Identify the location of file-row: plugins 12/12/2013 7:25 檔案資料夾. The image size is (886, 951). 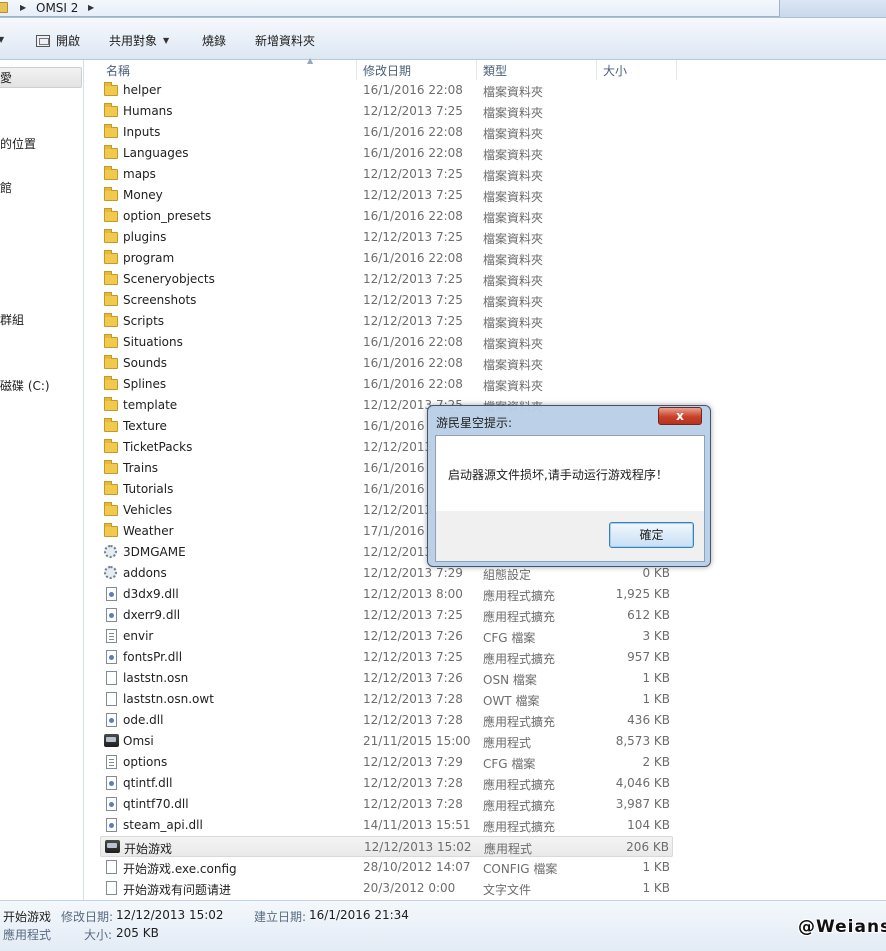
(386, 237).